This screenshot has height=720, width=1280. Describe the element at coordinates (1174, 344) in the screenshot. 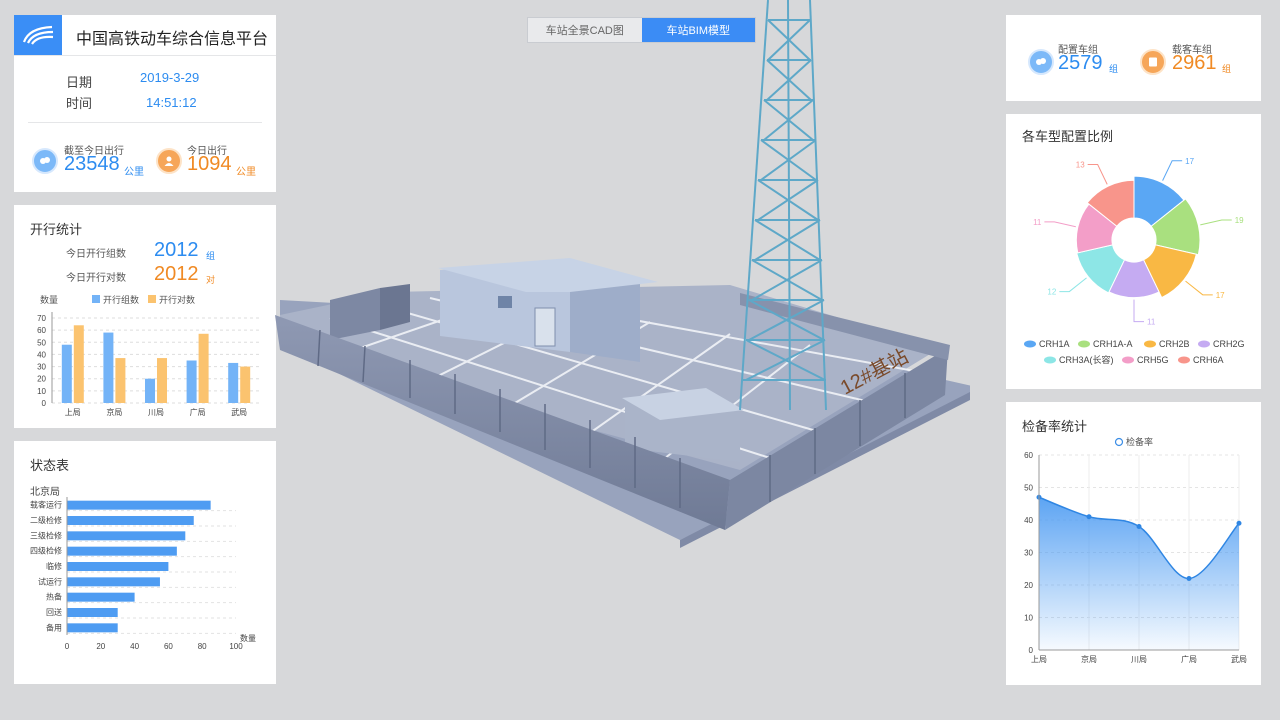

I see `legend-label: CRH2B` at that location.